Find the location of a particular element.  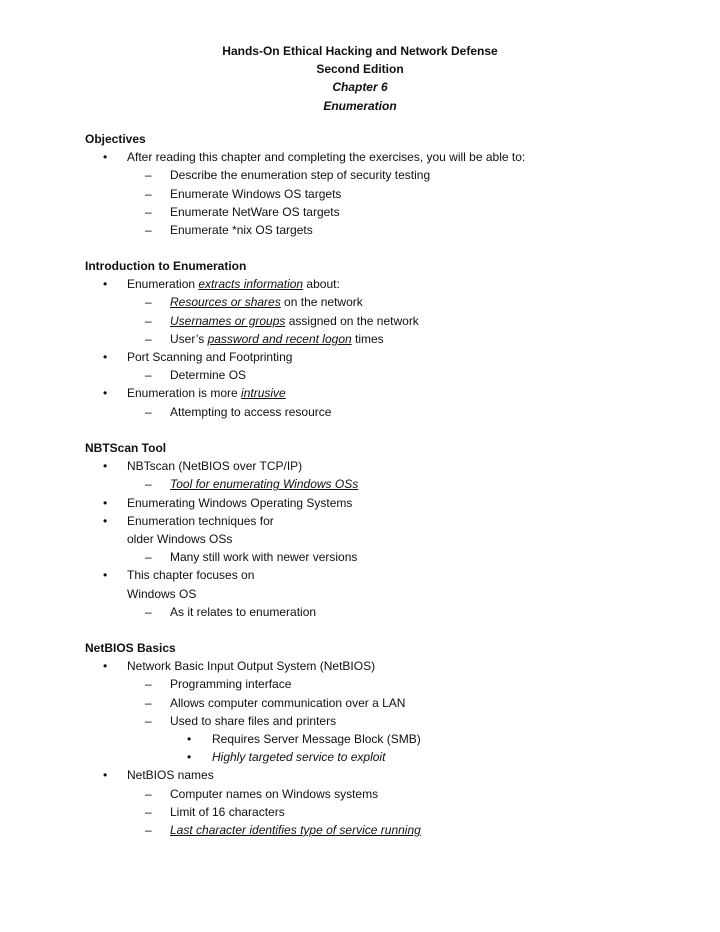

text-segment: older Windows OSs is located at coordinates (180, 538).